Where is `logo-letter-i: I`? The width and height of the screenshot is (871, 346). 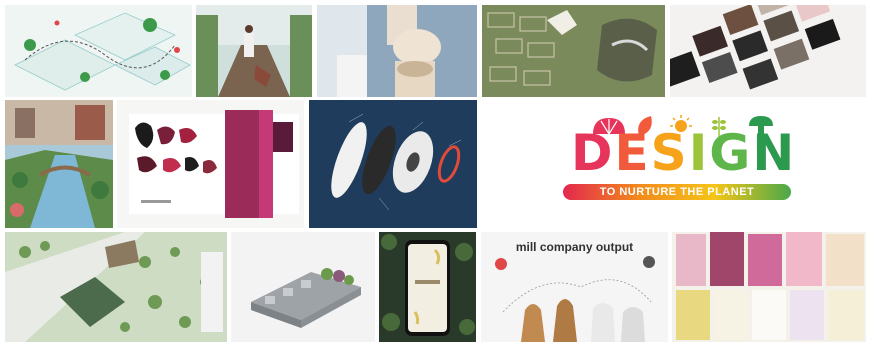 logo-letter-i: I is located at coordinates (699, 153).